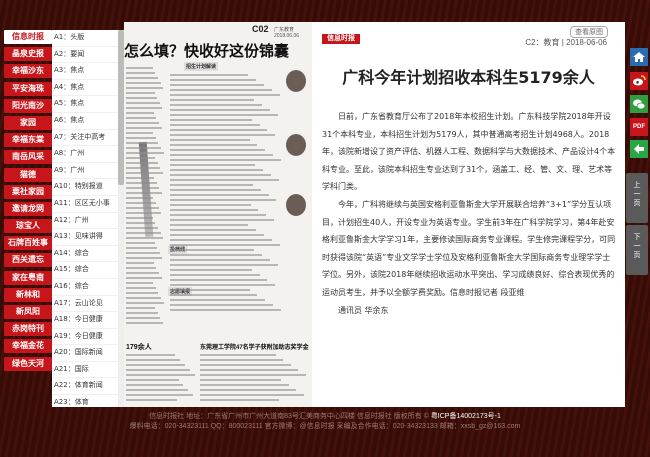  I want to click on edition-tab: 幸福东棠, so click(28, 140).